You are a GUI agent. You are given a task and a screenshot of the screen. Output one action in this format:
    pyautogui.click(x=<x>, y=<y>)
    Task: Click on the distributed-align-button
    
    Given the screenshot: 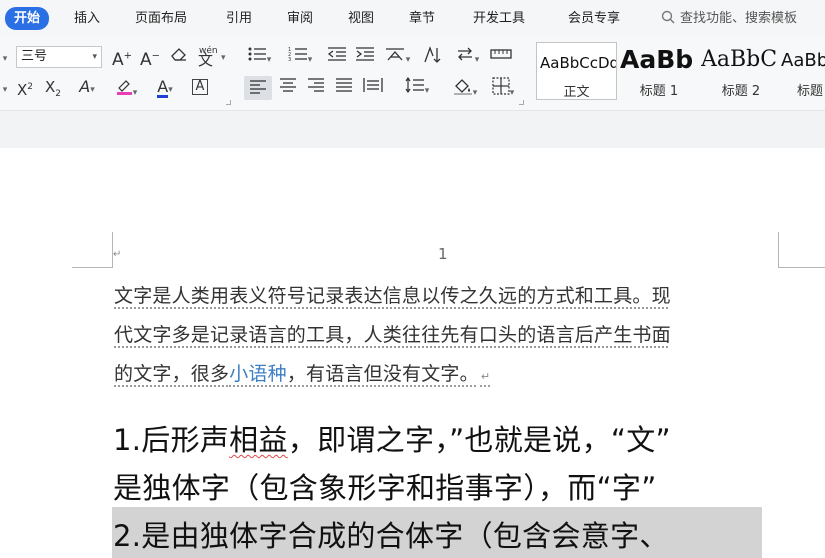 What is the action you would take?
    pyautogui.click(x=373, y=88)
    